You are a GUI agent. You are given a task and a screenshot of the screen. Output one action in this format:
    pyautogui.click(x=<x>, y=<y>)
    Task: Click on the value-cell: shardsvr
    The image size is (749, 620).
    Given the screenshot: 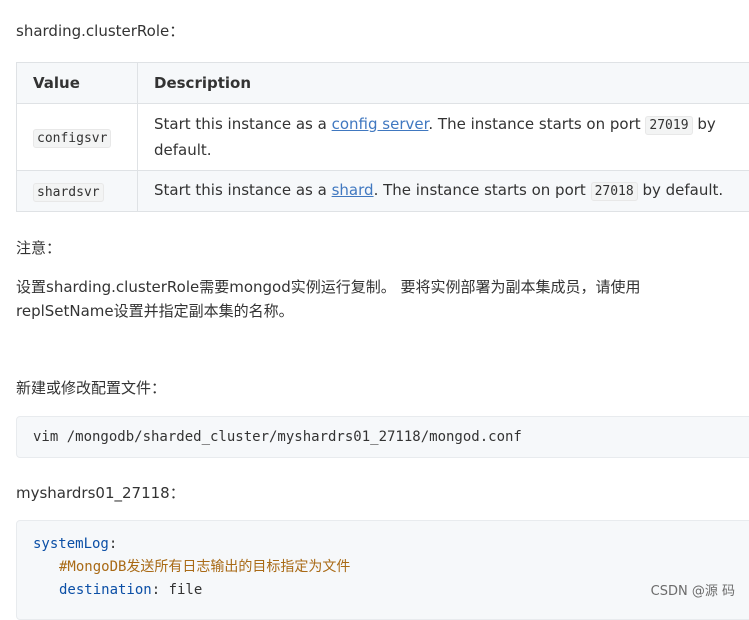 What is the action you would take?
    pyautogui.click(x=77, y=191)
    